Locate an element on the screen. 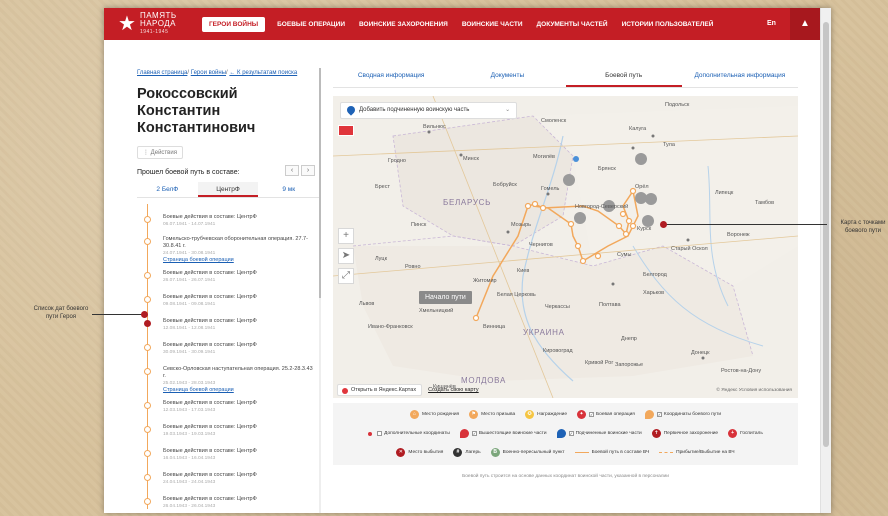  tab-documents: Документы is located at coordinates (507, 75).